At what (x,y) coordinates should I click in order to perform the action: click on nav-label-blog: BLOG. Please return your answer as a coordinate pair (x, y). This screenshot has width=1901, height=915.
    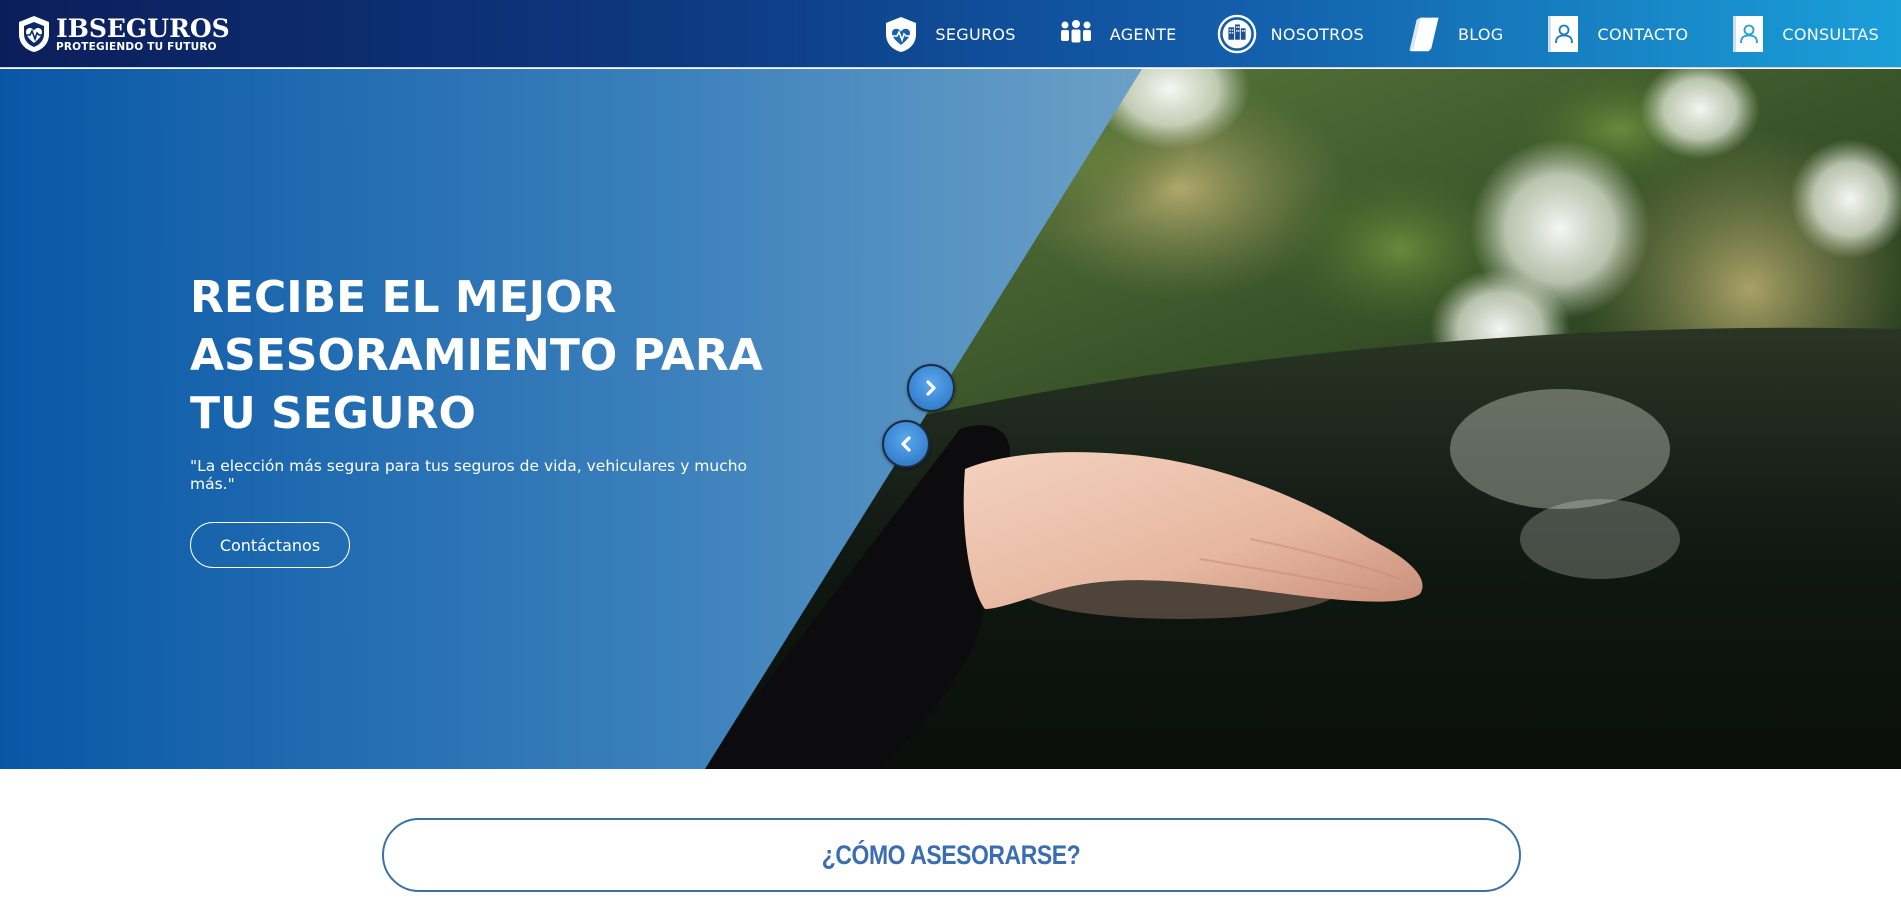
    Looking at the image, I should click on (1480, 34).